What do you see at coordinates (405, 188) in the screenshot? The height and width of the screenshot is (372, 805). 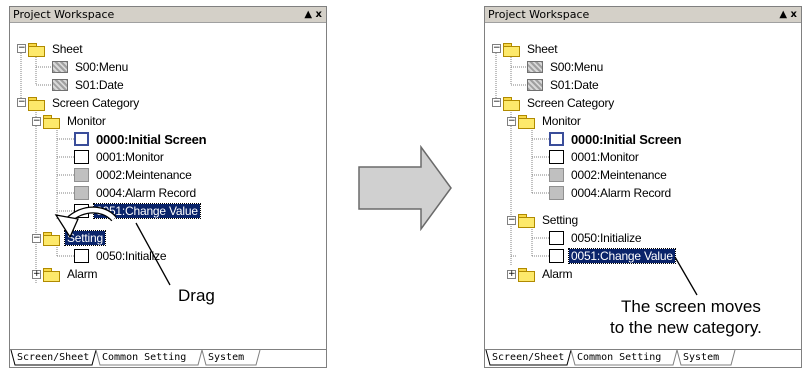 I see `right-arrow-icon` at bounding box center [405, 188].